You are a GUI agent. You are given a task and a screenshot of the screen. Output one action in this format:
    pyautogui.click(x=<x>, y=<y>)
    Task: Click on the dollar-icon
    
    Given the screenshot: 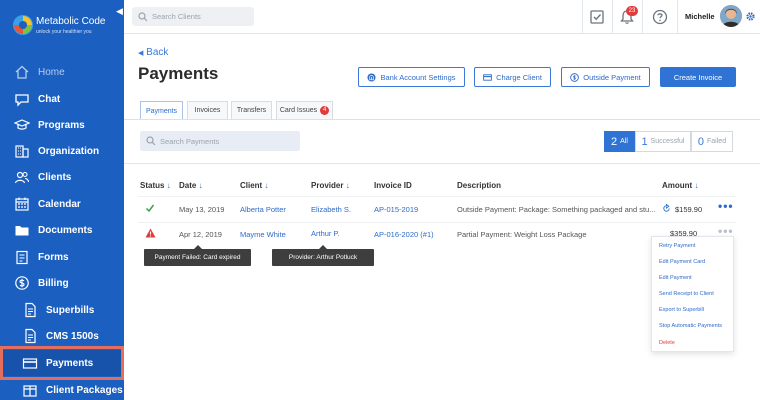 What is the action you would take?
    pyautogui.click(x=575, y=77)
    